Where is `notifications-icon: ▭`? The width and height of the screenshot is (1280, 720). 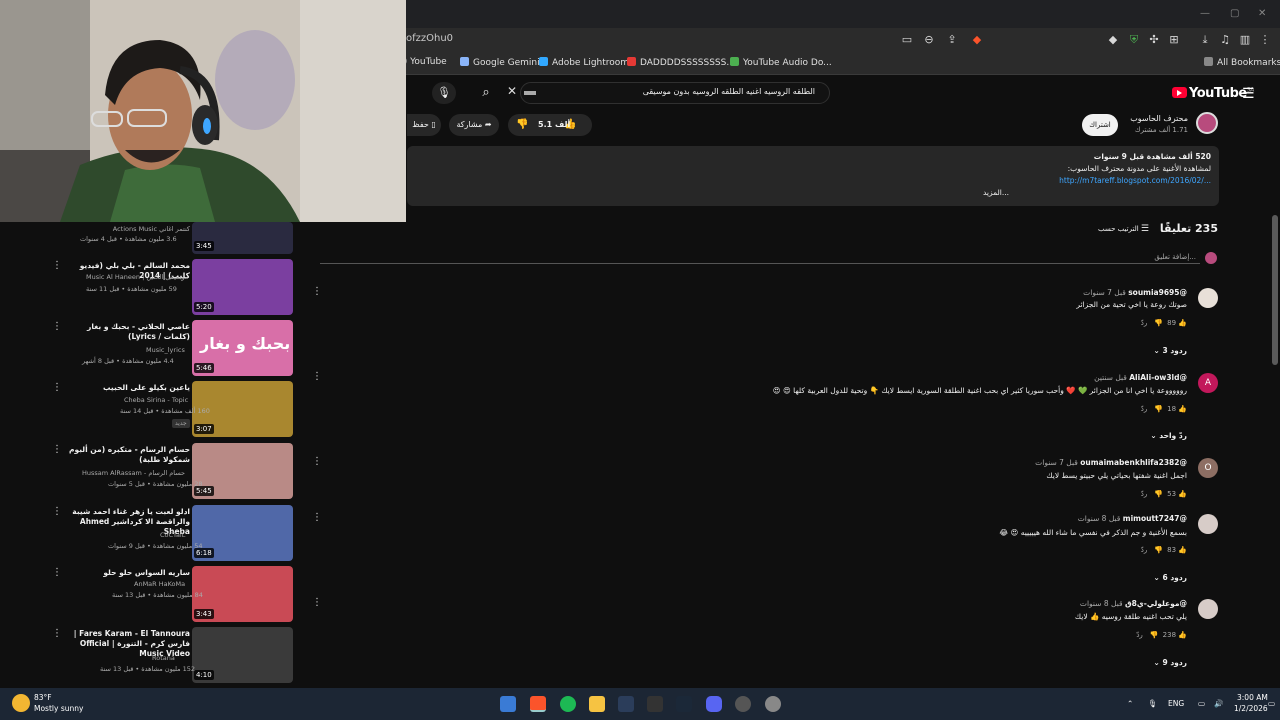
notifications-icon: ▭ is located at coordinates (1271, 703).